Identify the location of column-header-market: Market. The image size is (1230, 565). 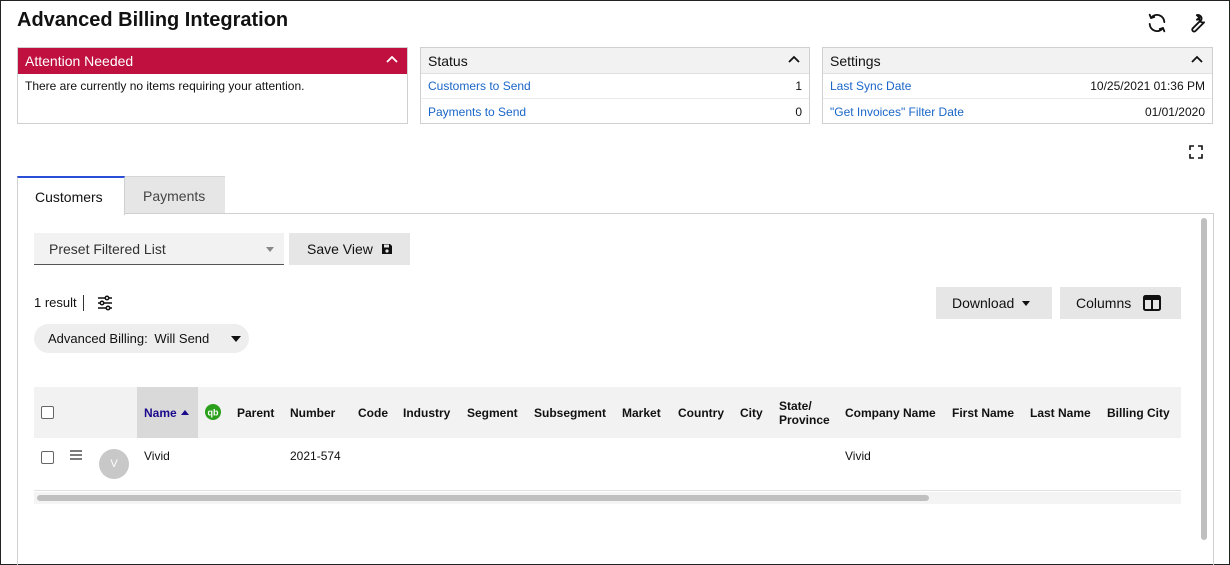
(641, 412).